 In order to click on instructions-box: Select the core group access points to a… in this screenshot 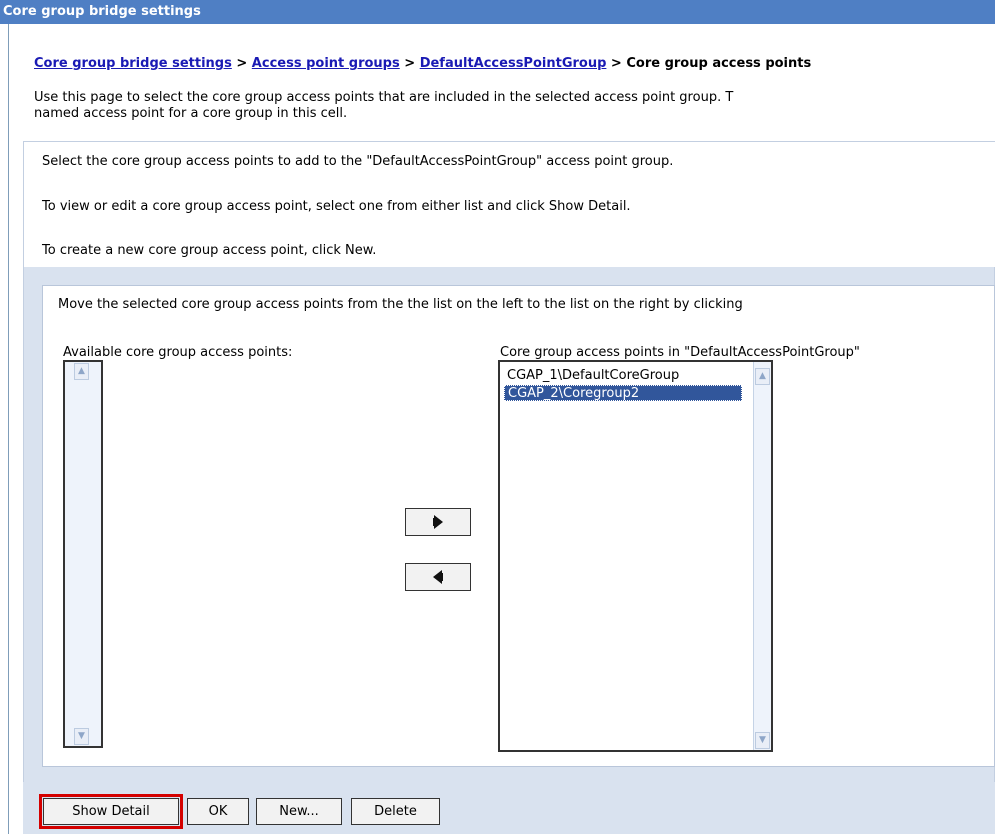, I will do `click(509, 204)`.